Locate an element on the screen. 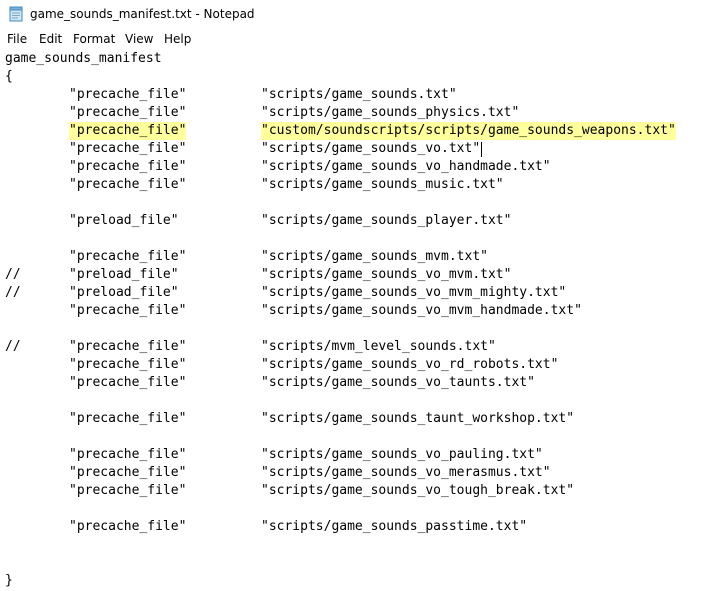  line-value: "scripts/game_sounds_vo_tough_break.txt" is located at coordinates (418, 490).